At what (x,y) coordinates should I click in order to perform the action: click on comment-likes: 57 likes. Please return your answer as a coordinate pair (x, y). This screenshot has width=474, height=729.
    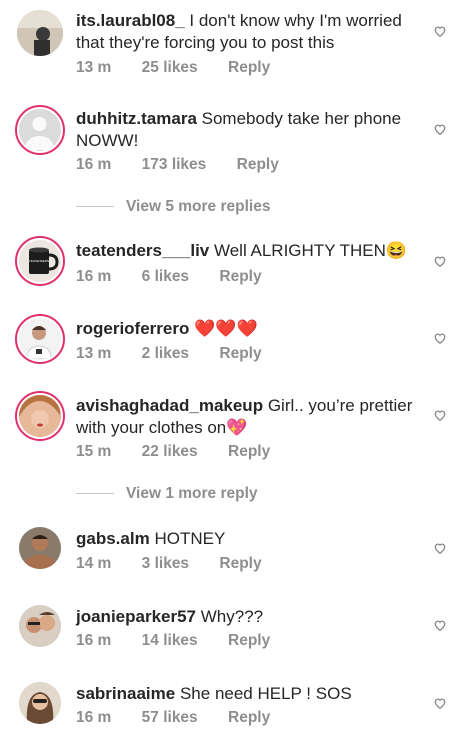
    Looking at the image, I should click on (170, 717).